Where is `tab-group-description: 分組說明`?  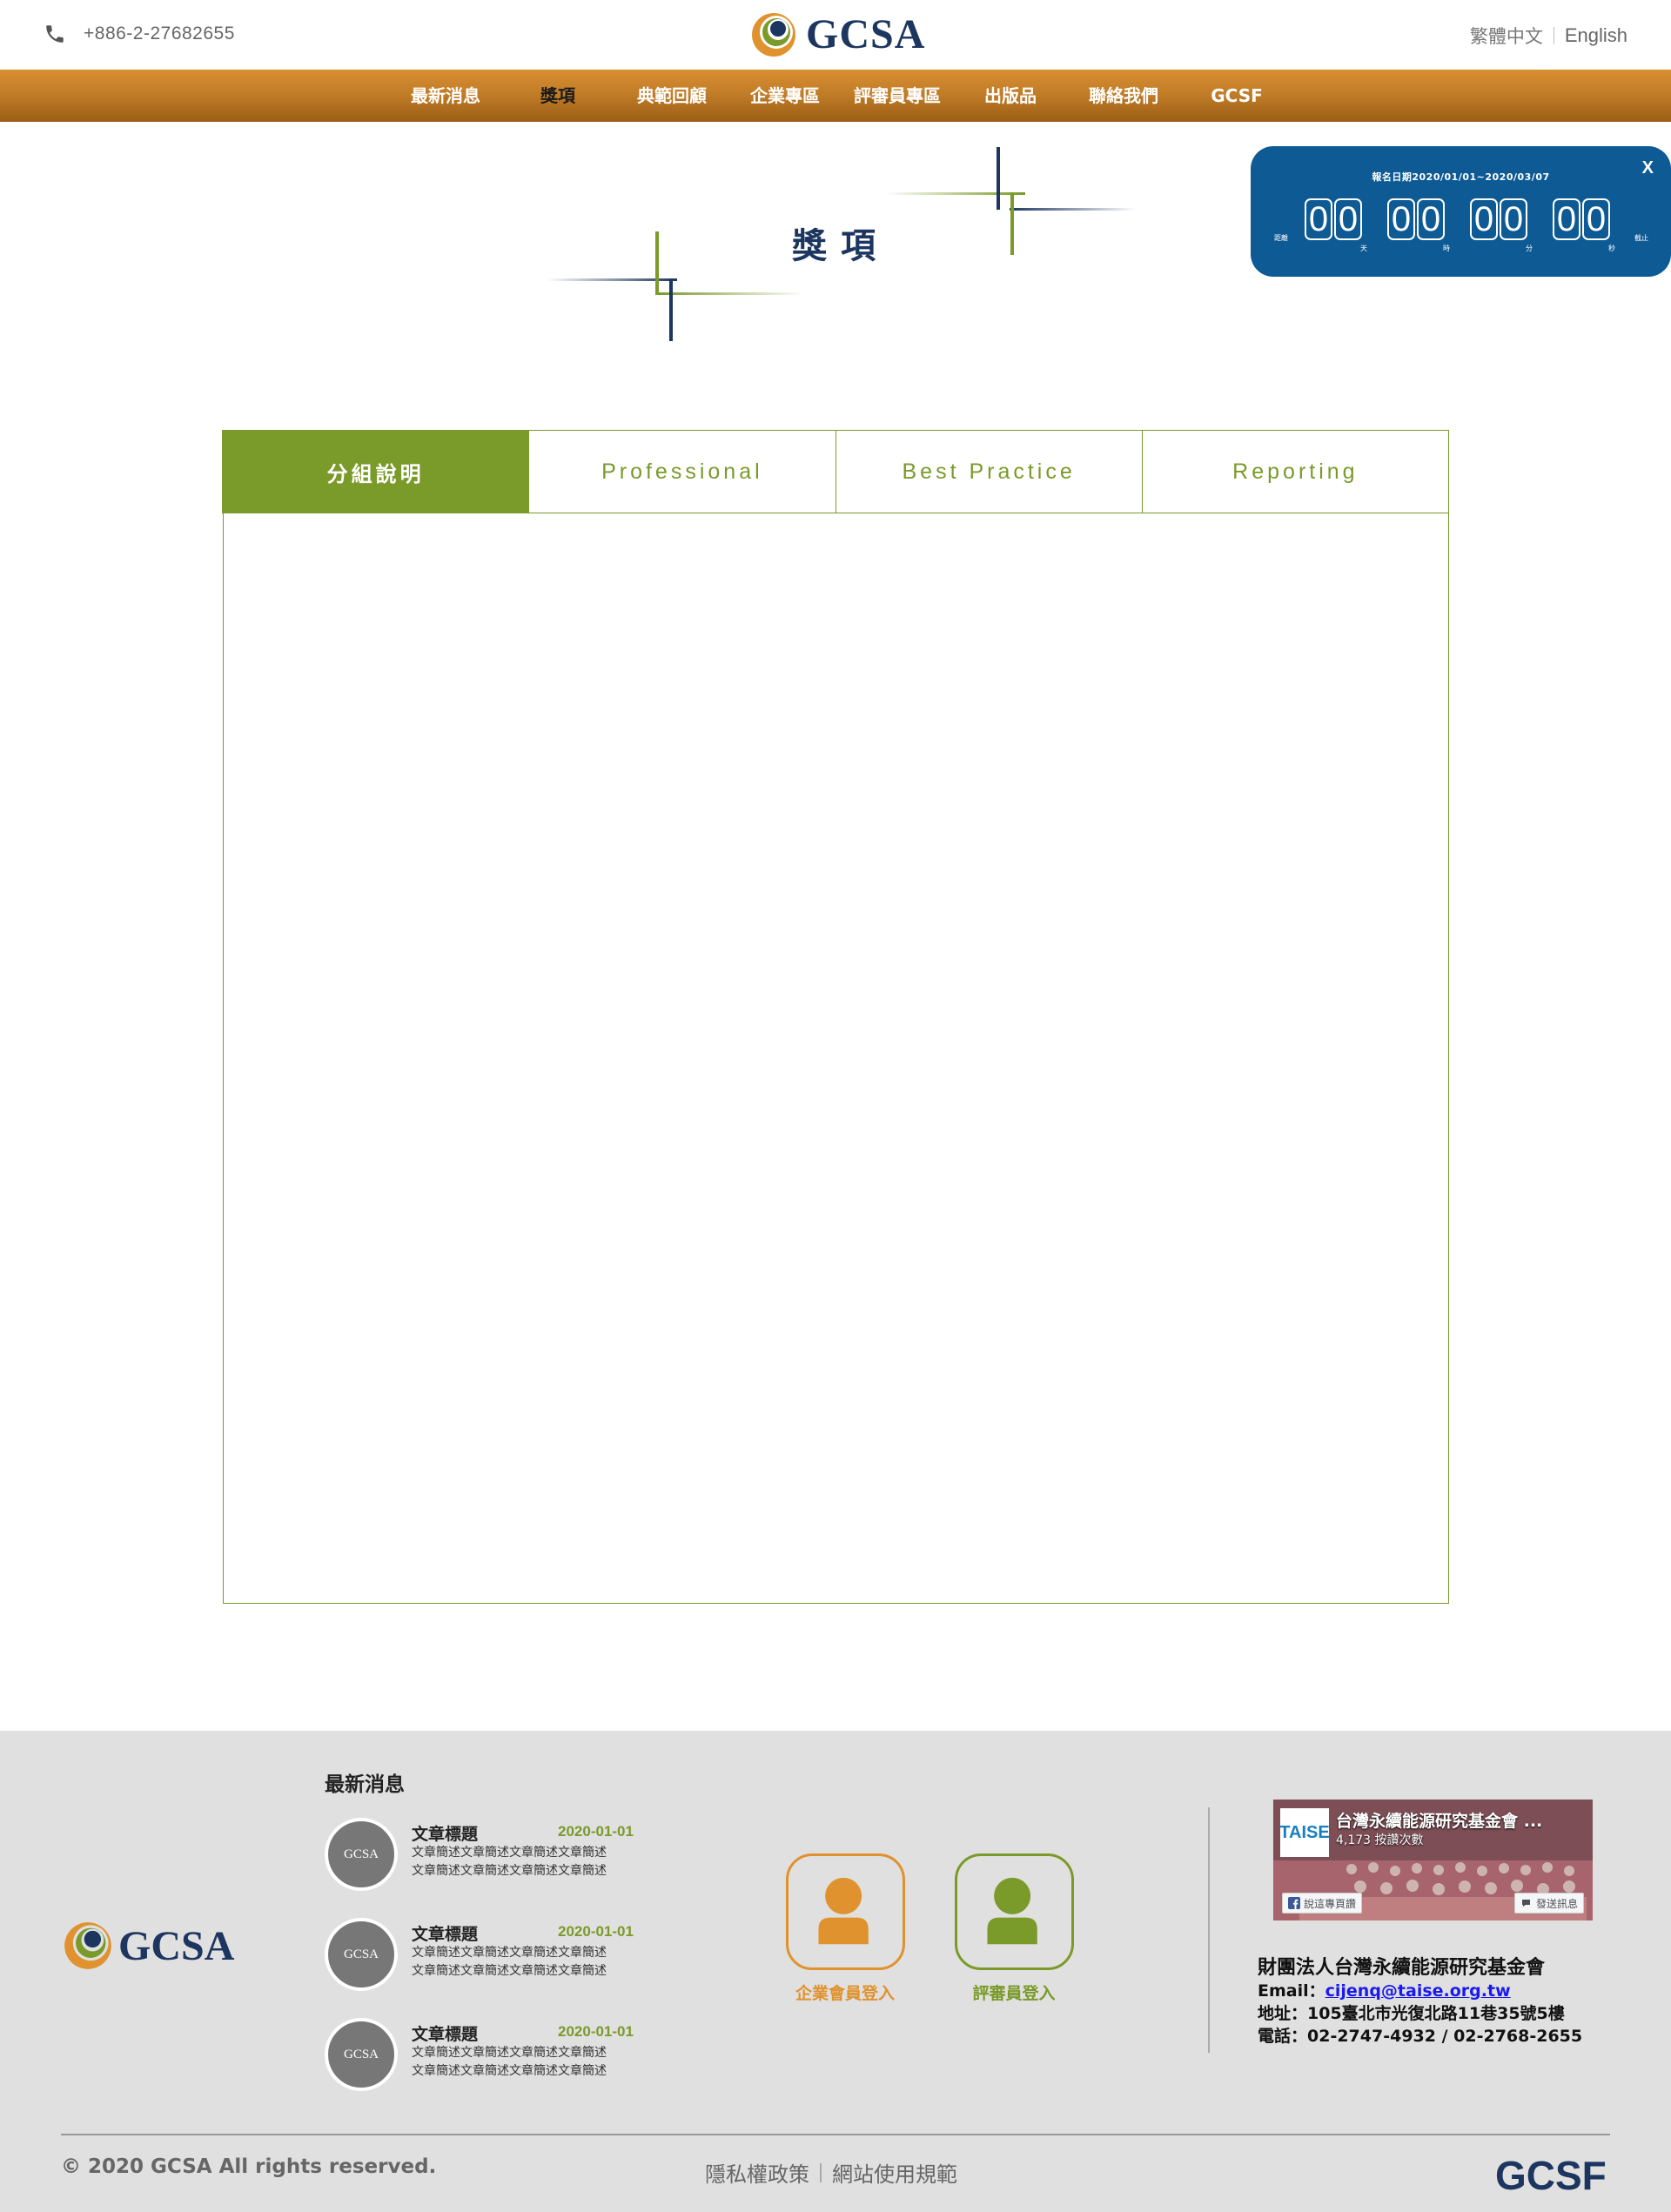 tab-group-description: 分組說明 is located at coordinates (376, 471).